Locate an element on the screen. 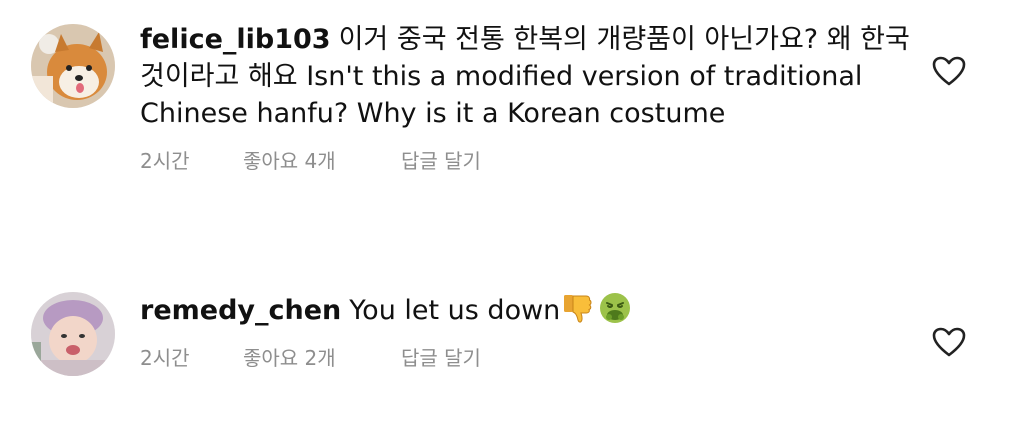 The width and height of the screenshot is (1024, 427). nauseated-face-emoji is located at coordinates (615, 313).